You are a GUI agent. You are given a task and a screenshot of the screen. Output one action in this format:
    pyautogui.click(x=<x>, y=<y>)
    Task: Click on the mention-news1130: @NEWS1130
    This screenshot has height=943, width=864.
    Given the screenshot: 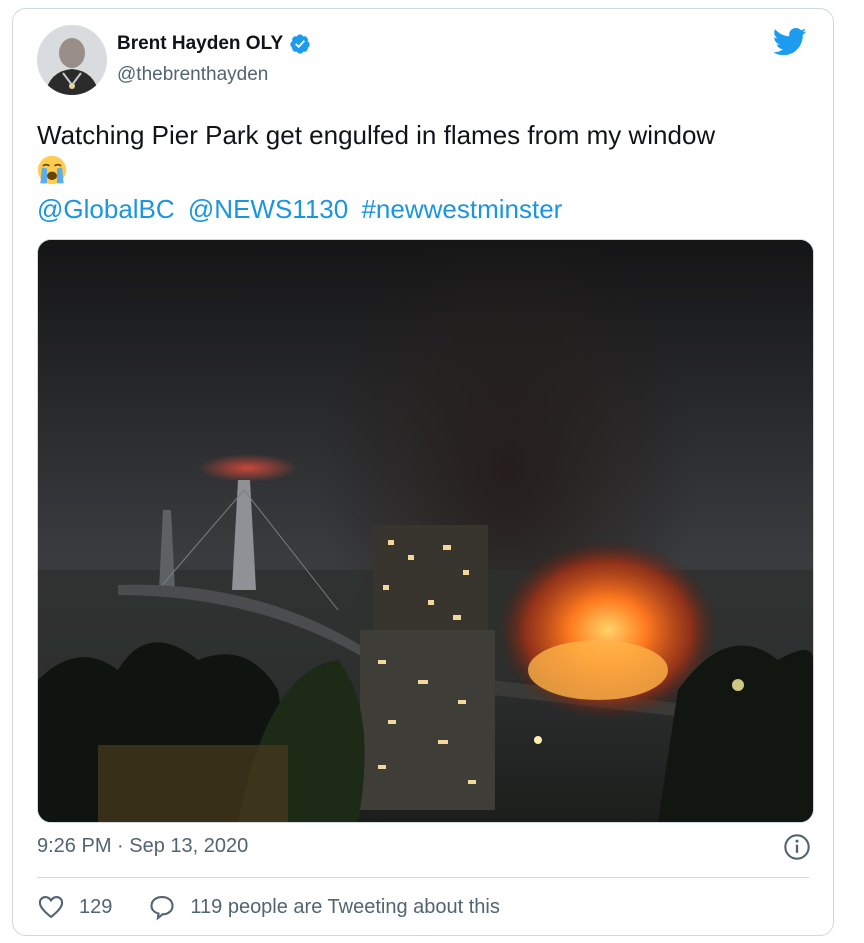 What is the action you would take?
    pyautogui.click(x=268, y=209)
    